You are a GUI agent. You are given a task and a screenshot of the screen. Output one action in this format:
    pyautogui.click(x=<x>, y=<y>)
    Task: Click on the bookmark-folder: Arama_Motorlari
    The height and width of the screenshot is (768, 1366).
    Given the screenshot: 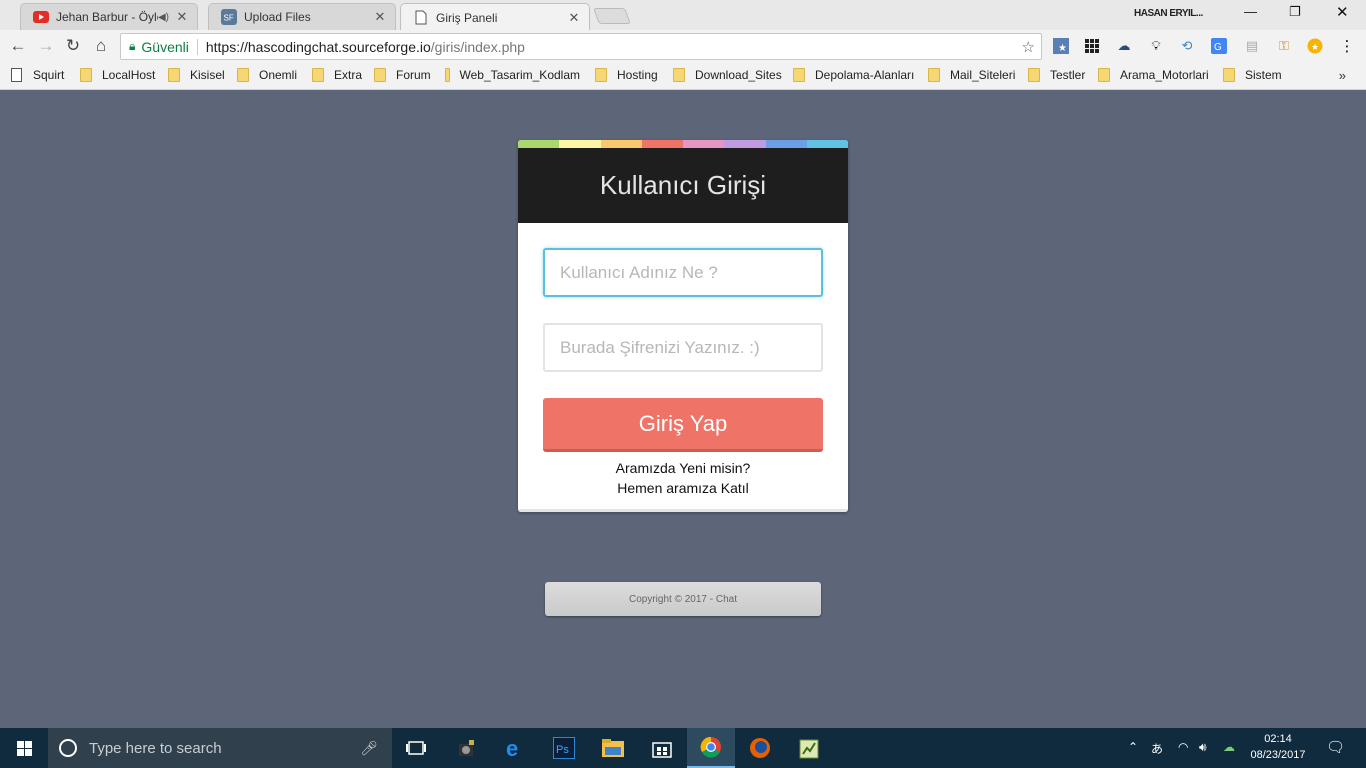 What is the action you would take?
    pyautogui.click(x=1153, y=75)
    